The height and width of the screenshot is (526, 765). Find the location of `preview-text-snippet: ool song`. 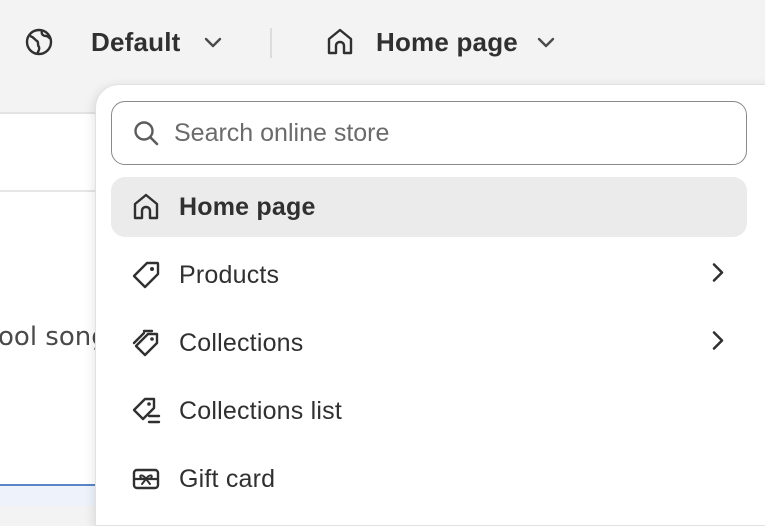

preview-text-snippet: ool song is located at coordinates (54, 337).